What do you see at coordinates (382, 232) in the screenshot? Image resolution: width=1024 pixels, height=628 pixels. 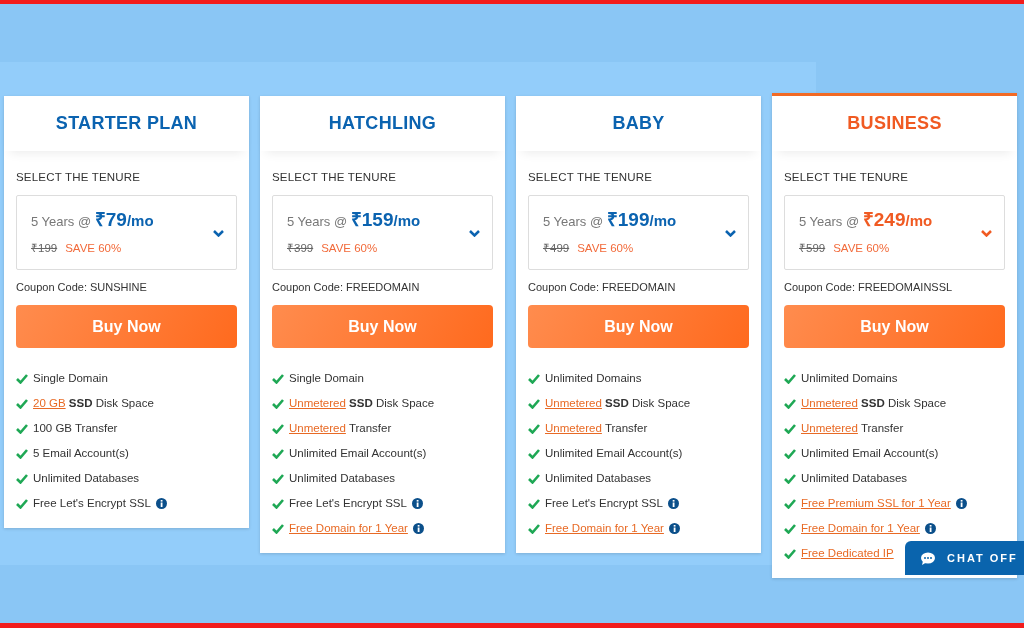 I see `tenure-select: 5 Years @ ₹159/mo ₹399 SAVE 60%` at bounding box center [382, 232].